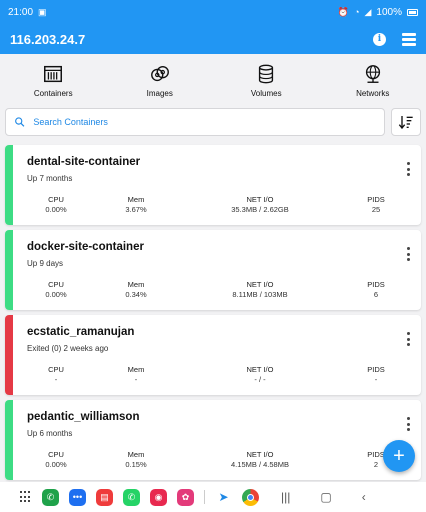 The height and width of the screenshot is (512, 426). I want to click on gallery-app-icon: ✿, so click(185, 497).